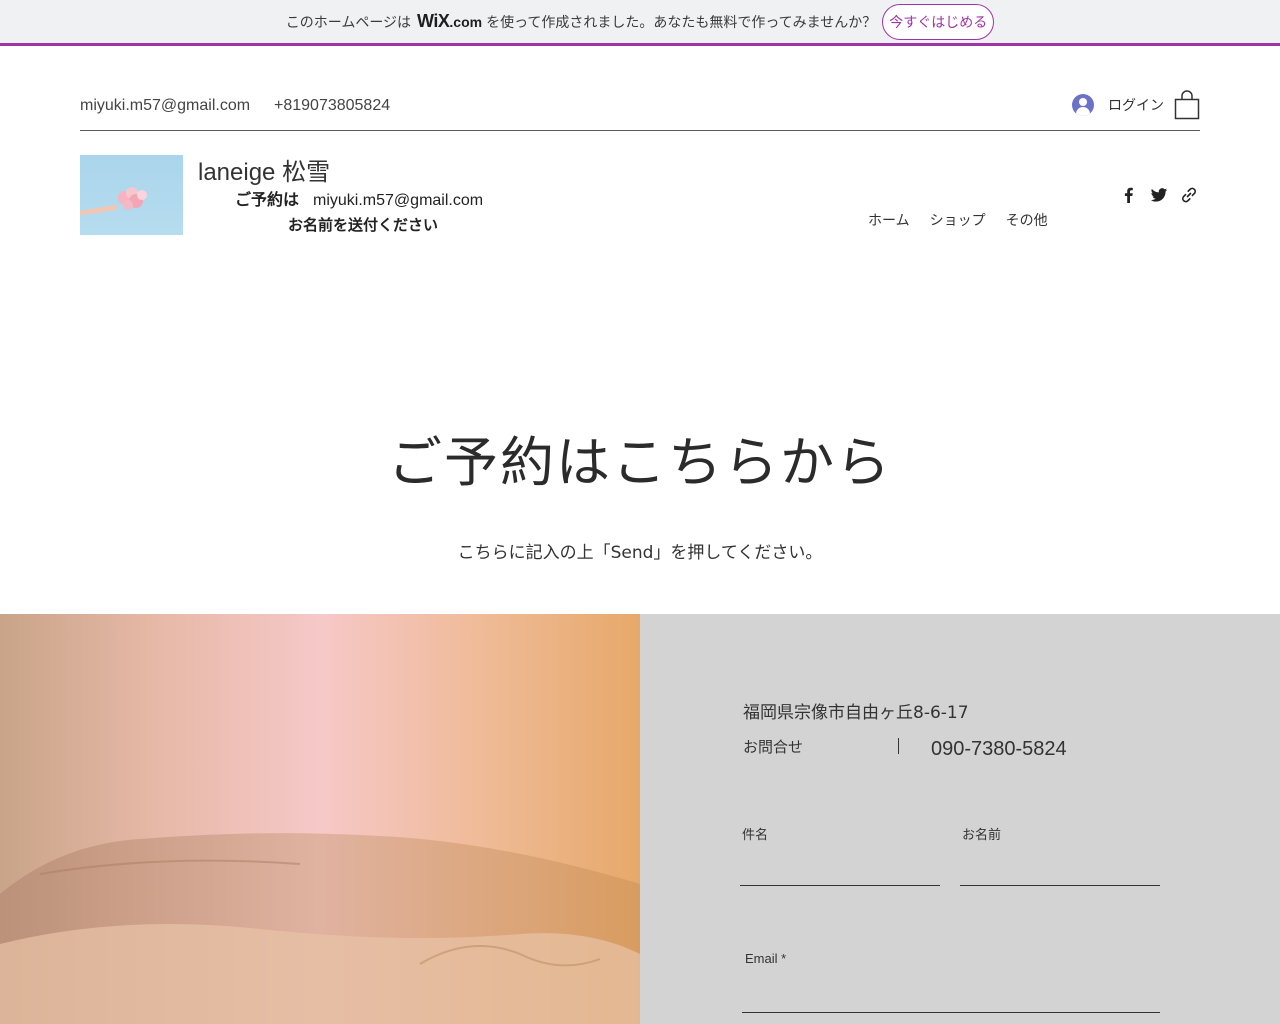 The height and width of the screenshot is (1024, 1280). I want to click on site-title: laneige 松雪, so click(264, 169).